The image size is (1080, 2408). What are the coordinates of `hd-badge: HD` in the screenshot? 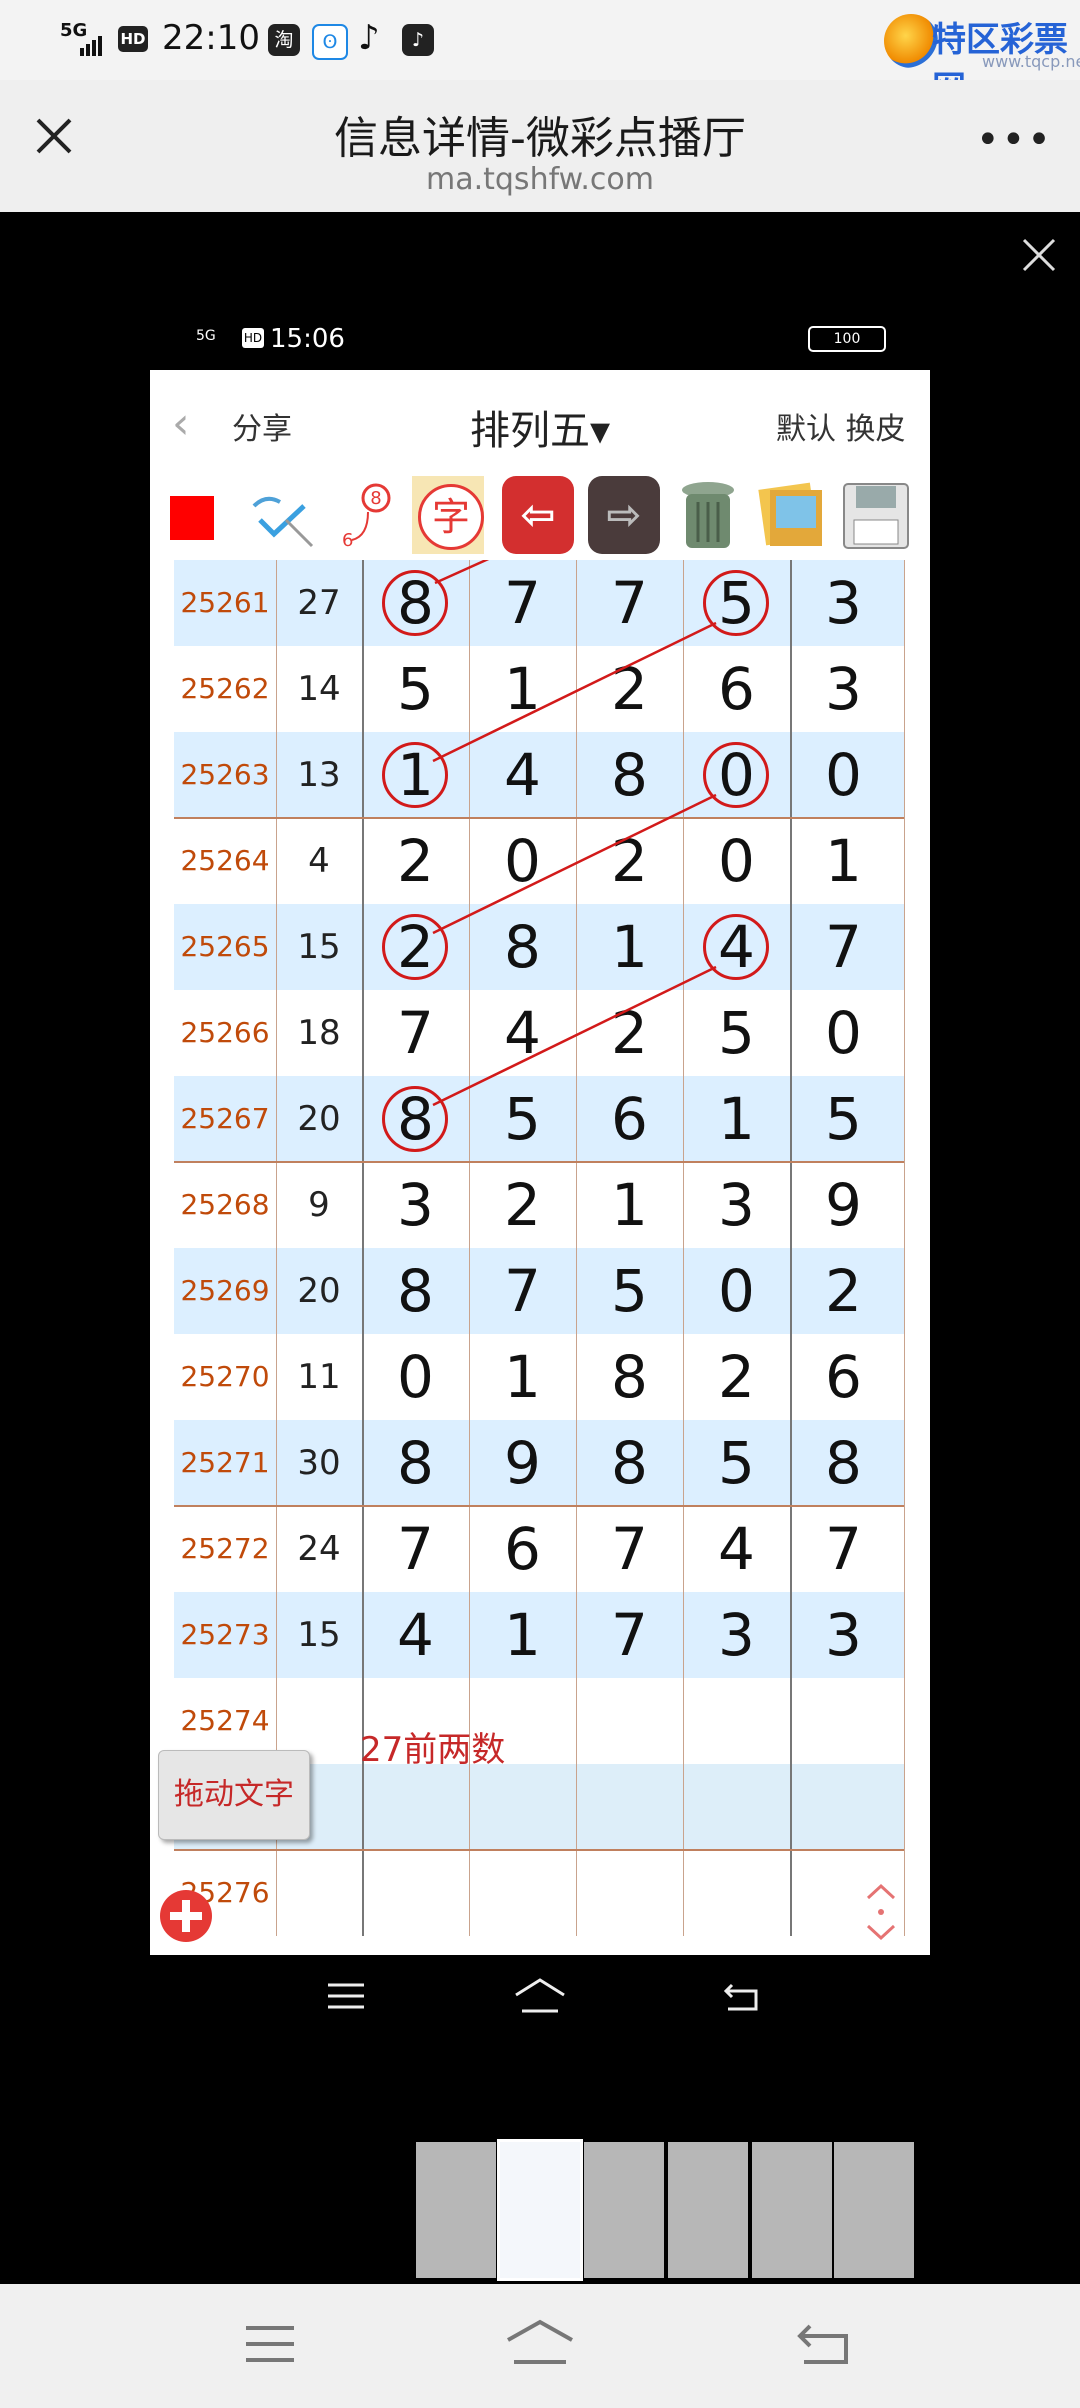 It's located at (133, 39).